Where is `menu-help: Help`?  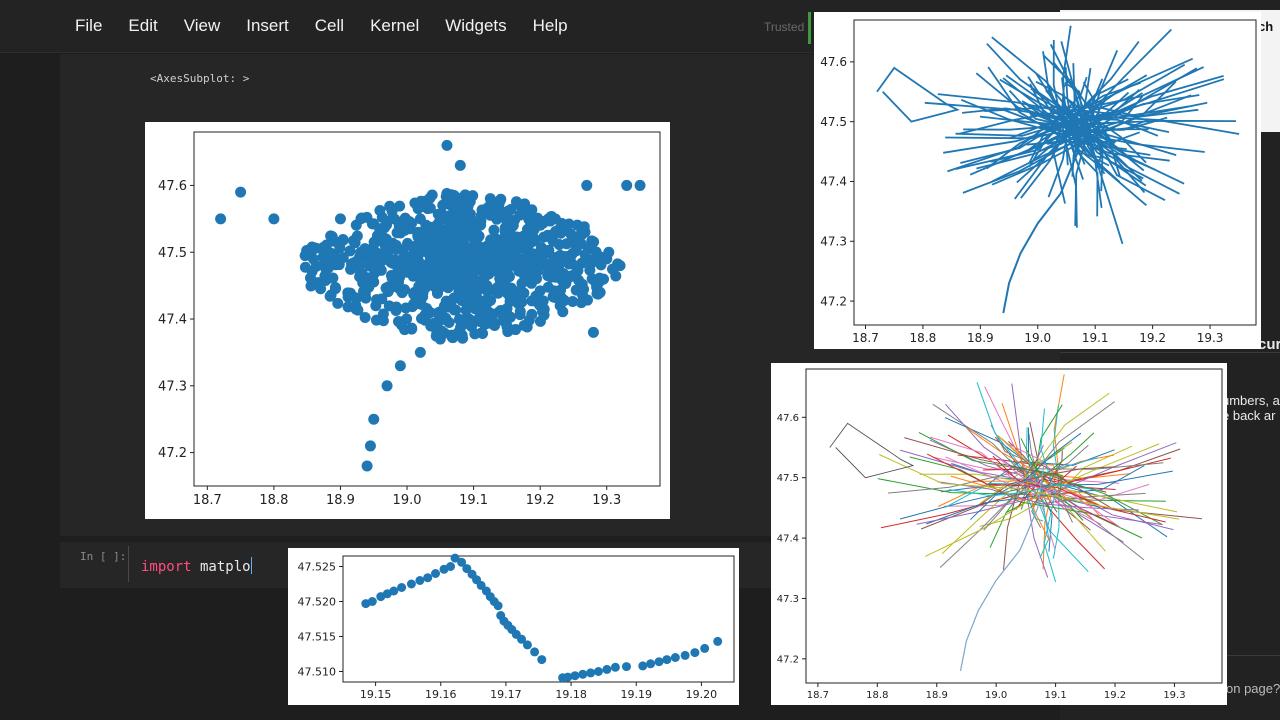 menu-help: Help is located at coordinates (550, 26).